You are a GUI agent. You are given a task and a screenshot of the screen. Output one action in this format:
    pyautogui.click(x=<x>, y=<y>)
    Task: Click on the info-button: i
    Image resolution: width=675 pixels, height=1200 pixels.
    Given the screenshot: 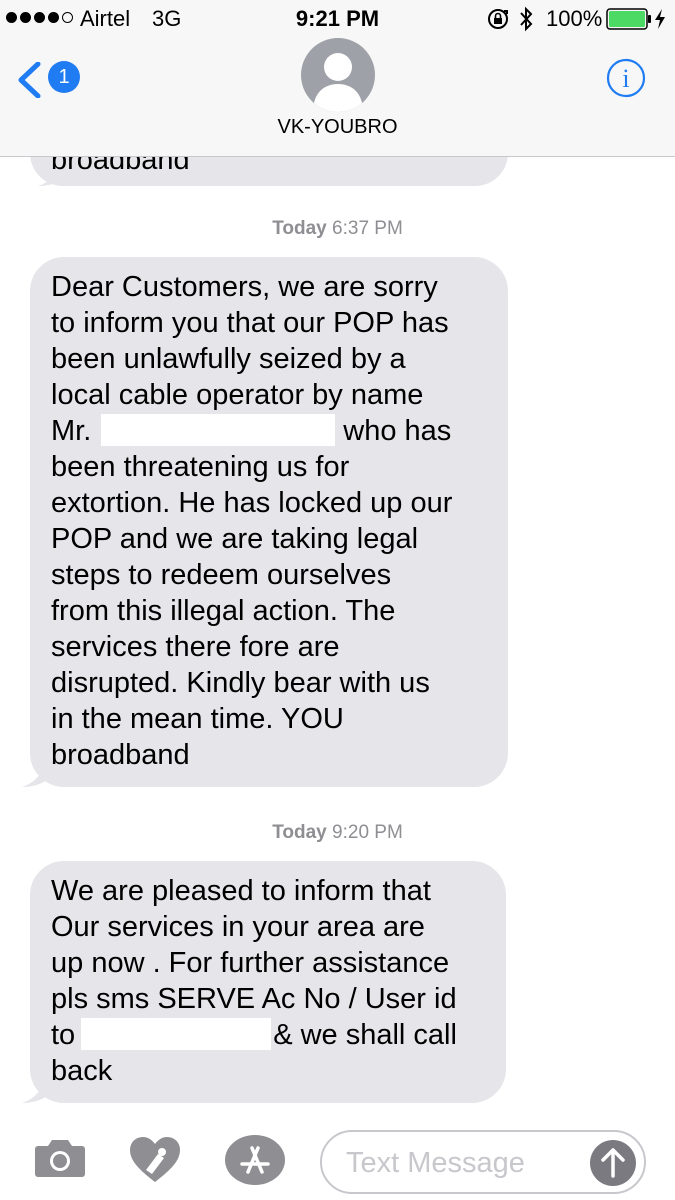 What is the action you would take?
    pyautogui.click(x=626, y=78)
    